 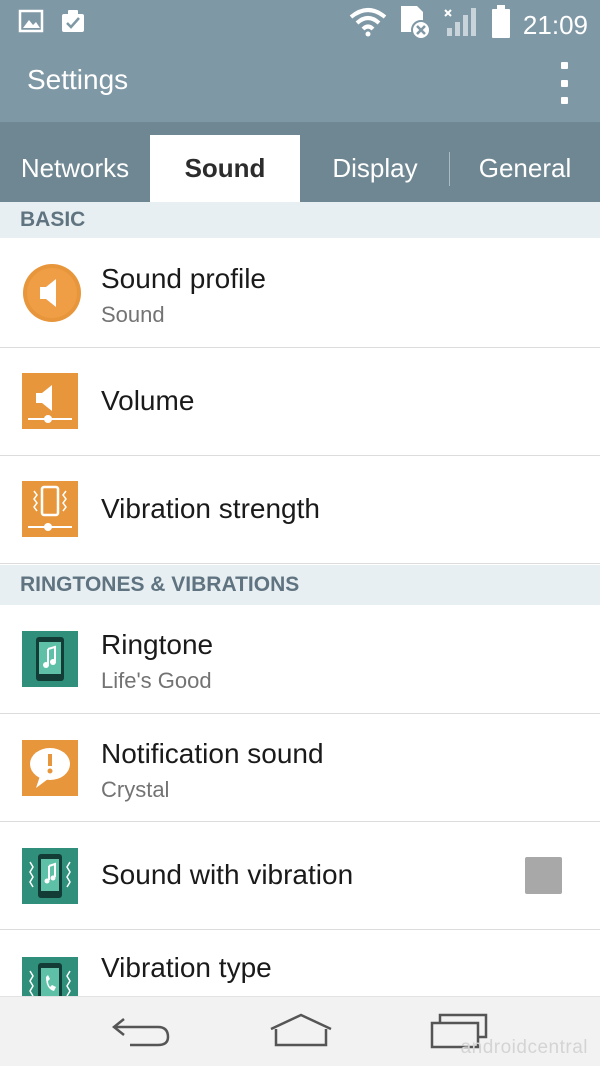 What do you see at coordinates (524, 1047) in the screenshot?
I see `watermark: androidcentral` at bounding box center [524, 1047].